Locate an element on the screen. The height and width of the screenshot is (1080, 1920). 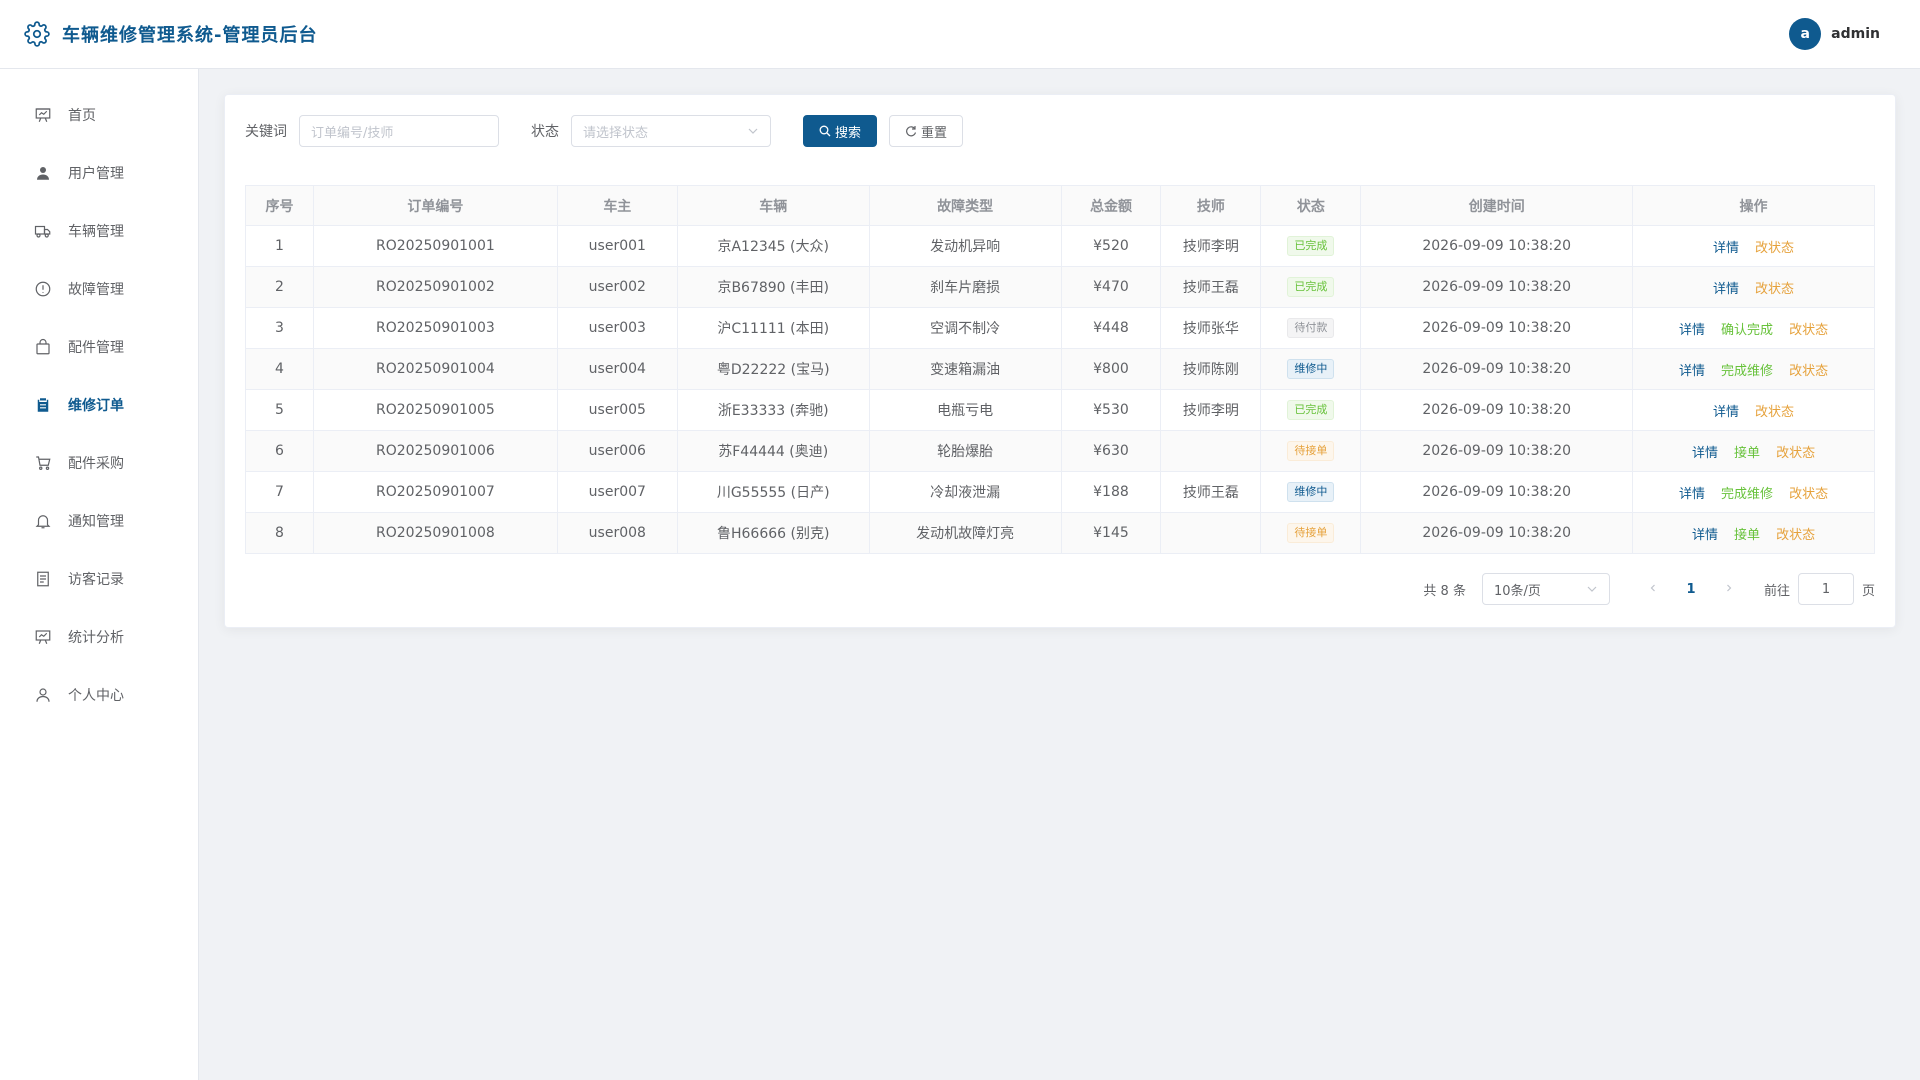
cell-order: RO20250901003 is located at coordinates (435, 328).